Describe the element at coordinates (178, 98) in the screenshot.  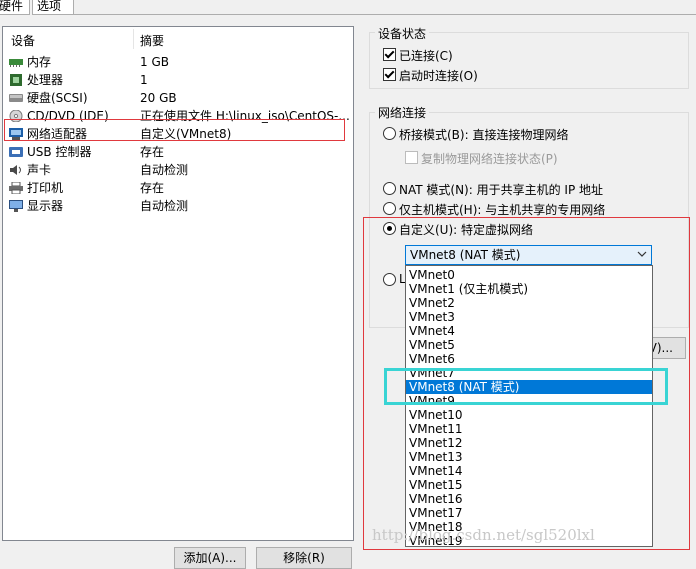
I see `device-row-harddisk: 硬盘(SCSI) 20 GB` at that location.